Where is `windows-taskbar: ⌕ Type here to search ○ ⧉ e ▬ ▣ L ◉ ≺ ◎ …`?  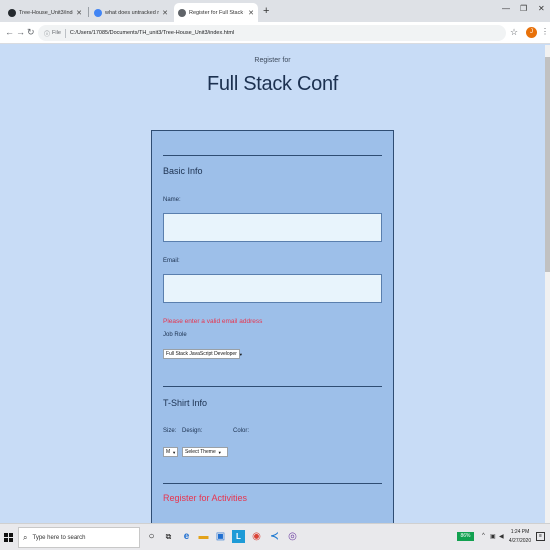 windows-taskbar: ⌕ Type here to search ○ ⧉ e ▬ ▣ L ◉ ≺ ◎ … is located at coordinates (275, 536).